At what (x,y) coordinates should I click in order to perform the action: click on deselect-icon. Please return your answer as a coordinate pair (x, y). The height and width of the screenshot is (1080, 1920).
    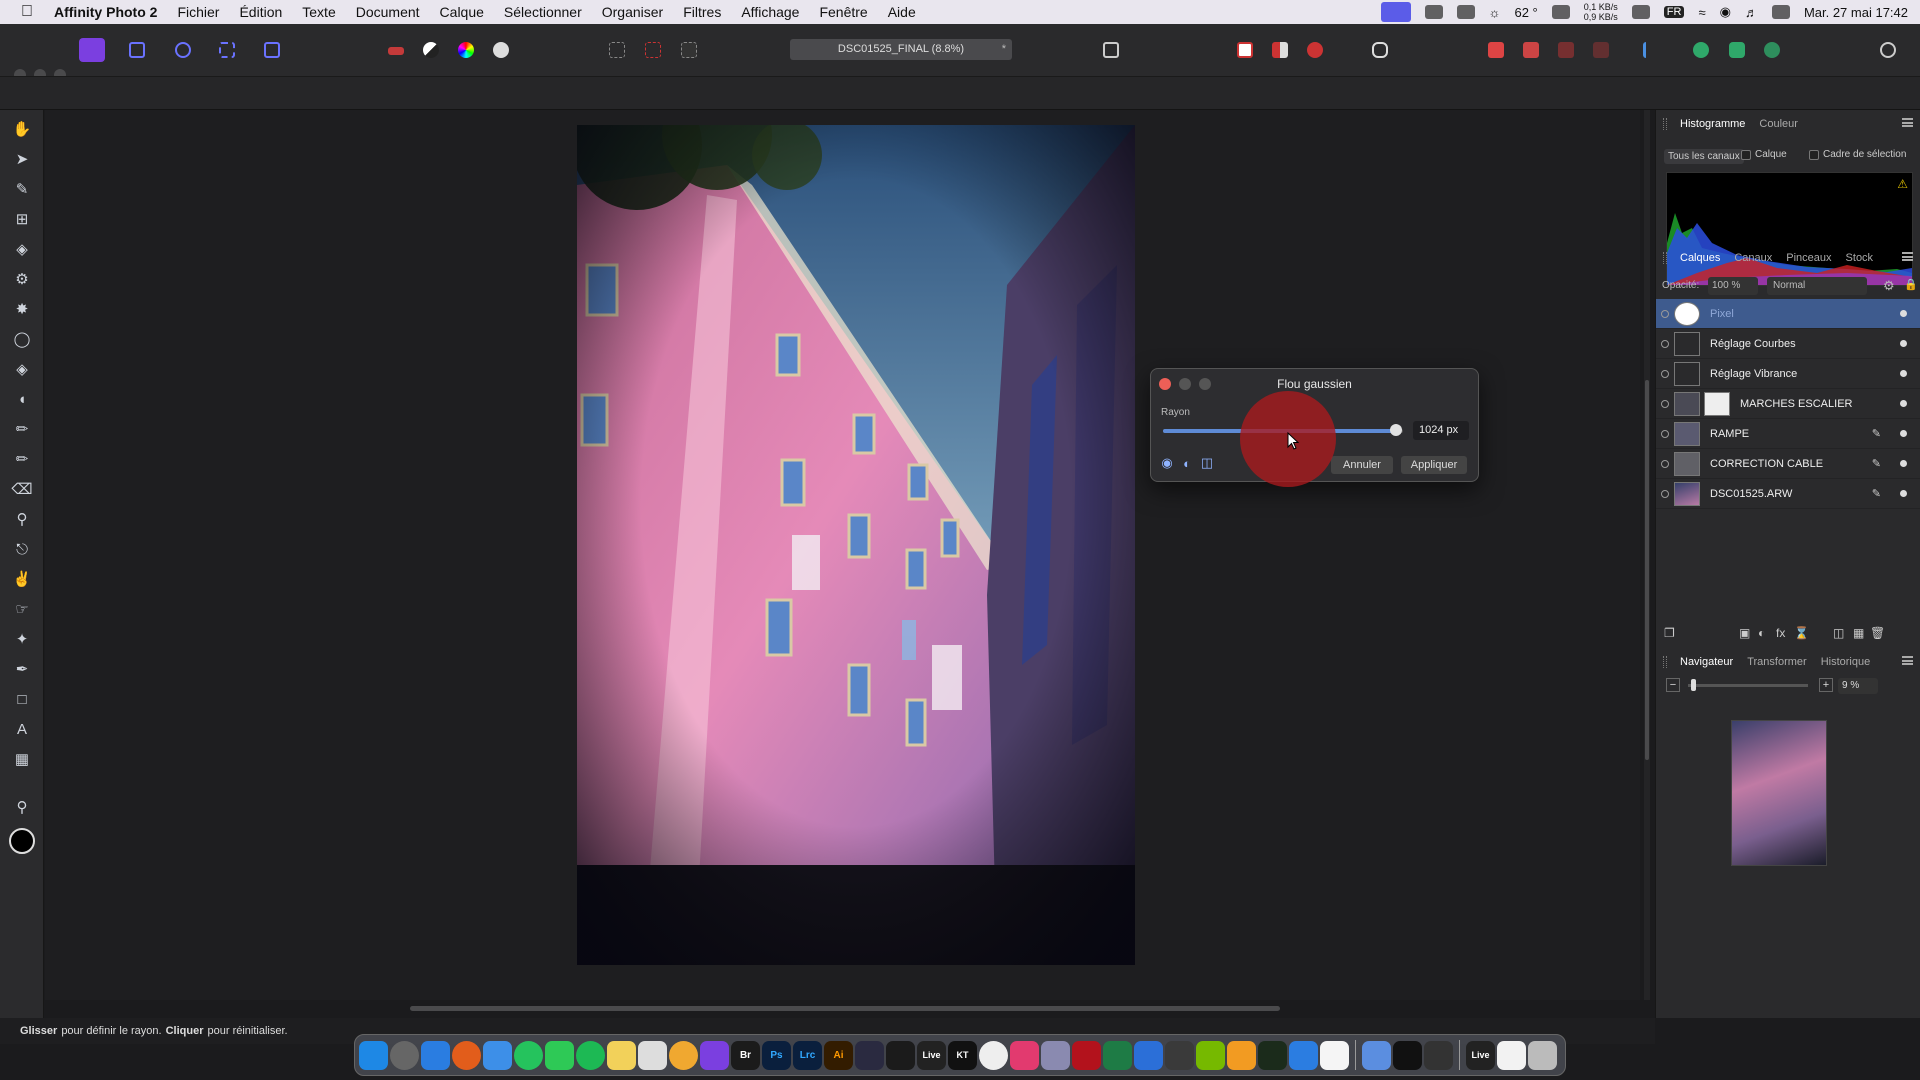
    Looking at the image, I should click on (653, 50).